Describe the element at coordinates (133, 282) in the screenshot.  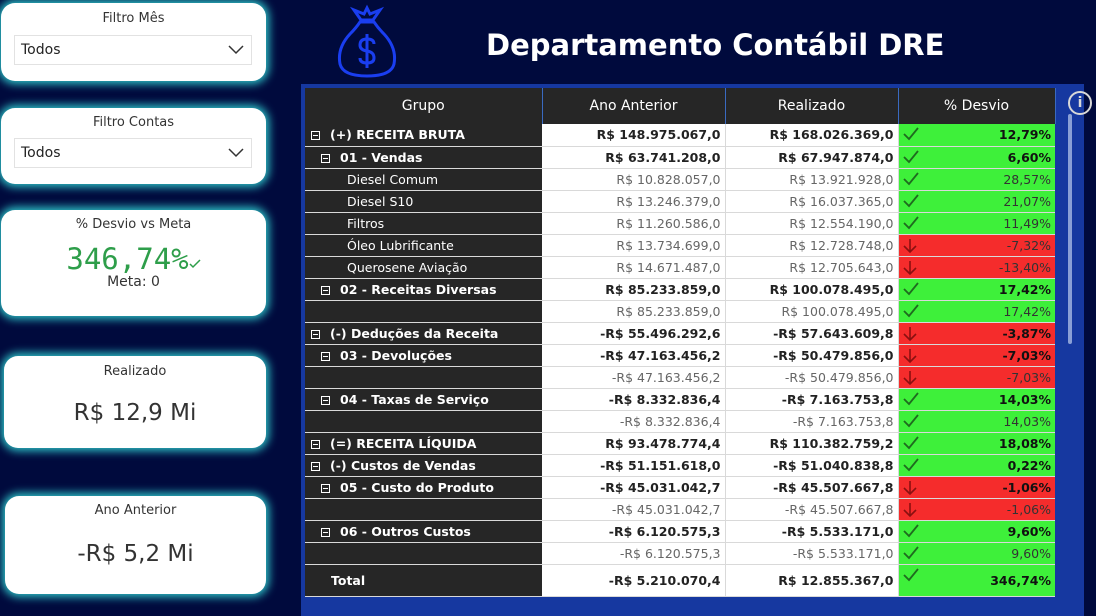
I see `kpi-desvio-meta: Meta: 0` at that location.